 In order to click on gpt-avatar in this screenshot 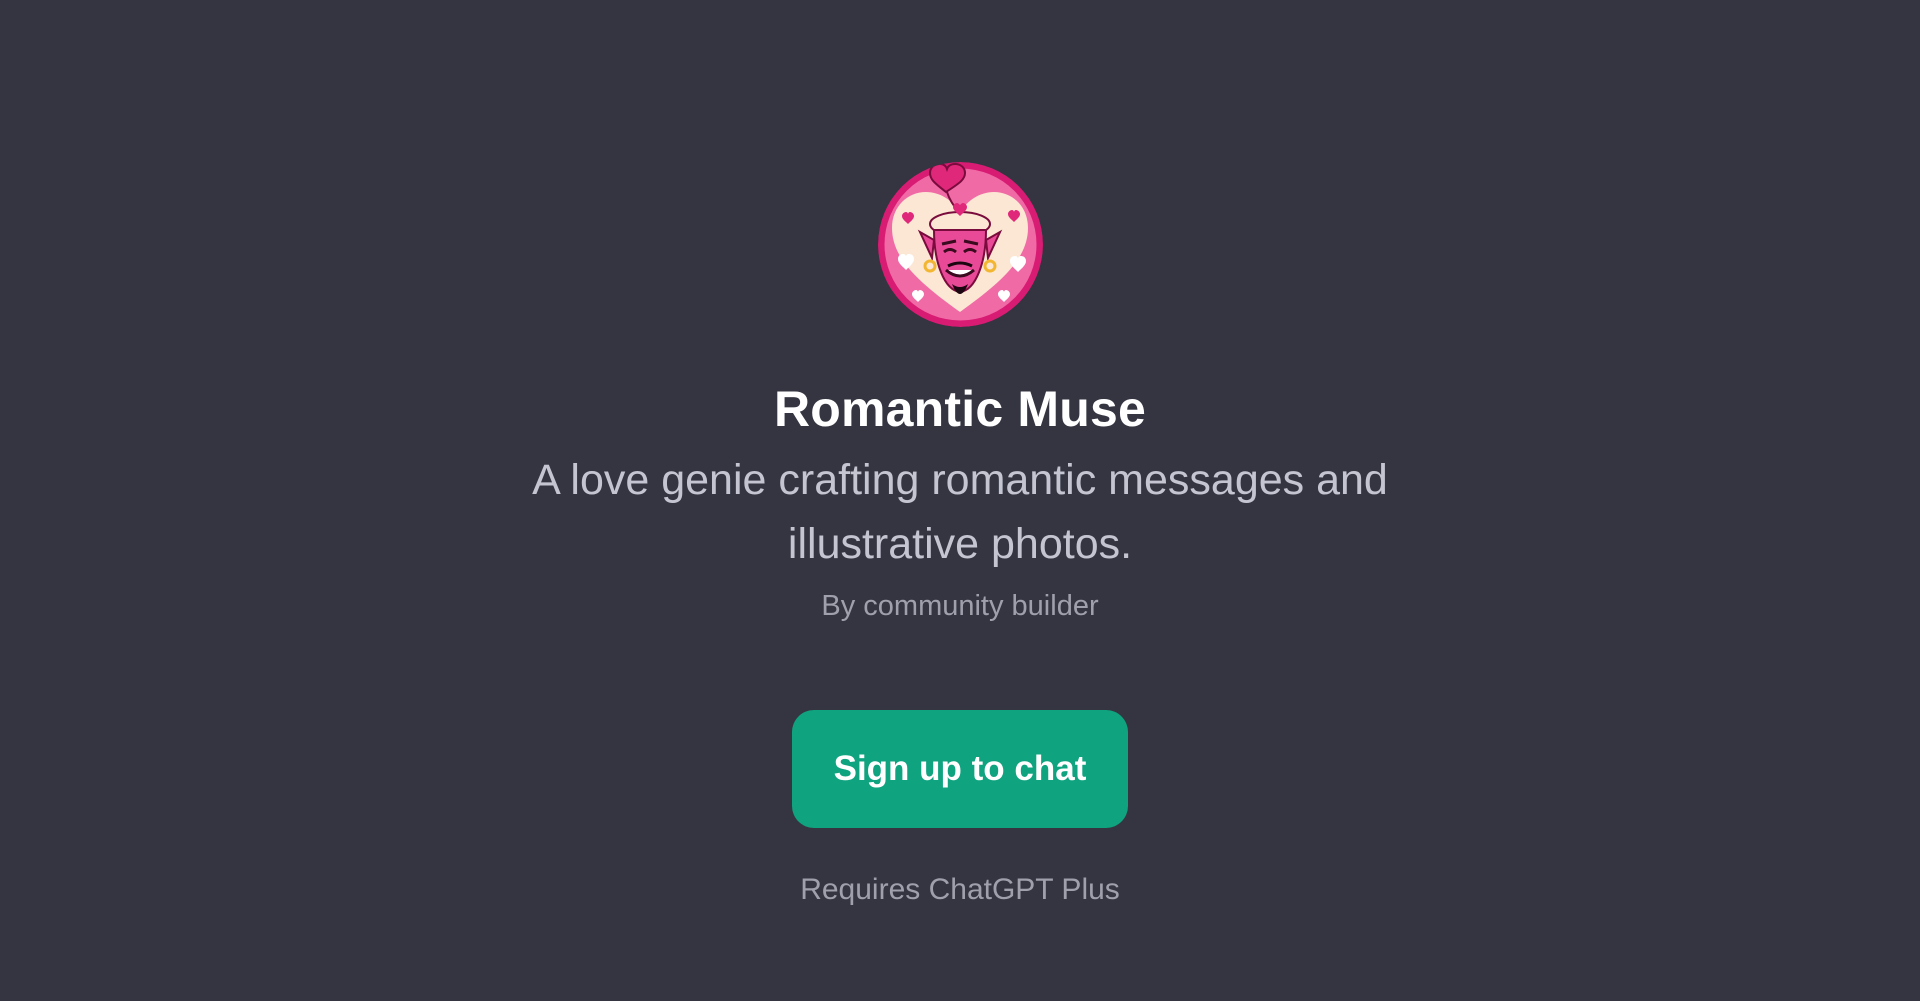, I will do `click(960, 244)`.